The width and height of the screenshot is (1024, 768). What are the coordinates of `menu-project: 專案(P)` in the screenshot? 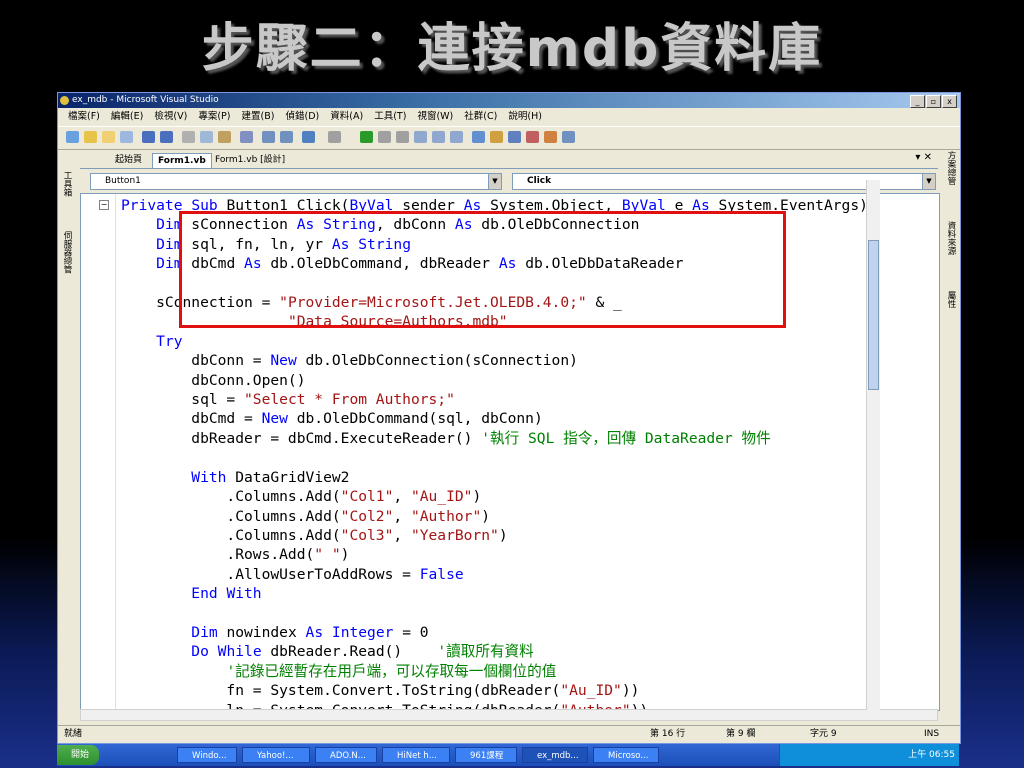 It's located at (214, 116).